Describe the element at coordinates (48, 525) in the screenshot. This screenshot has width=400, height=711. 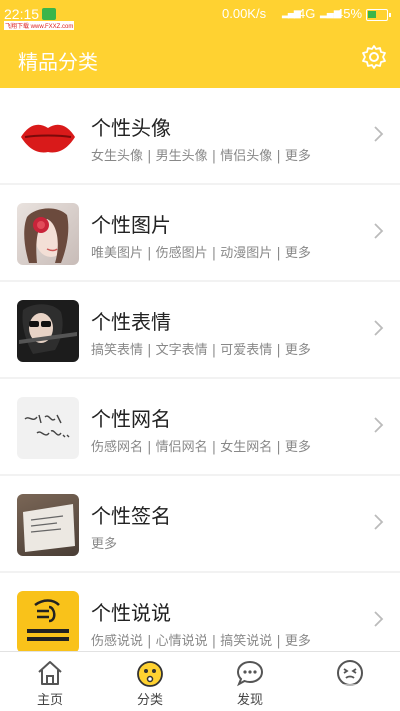
I see `note-paper-image` at that location.